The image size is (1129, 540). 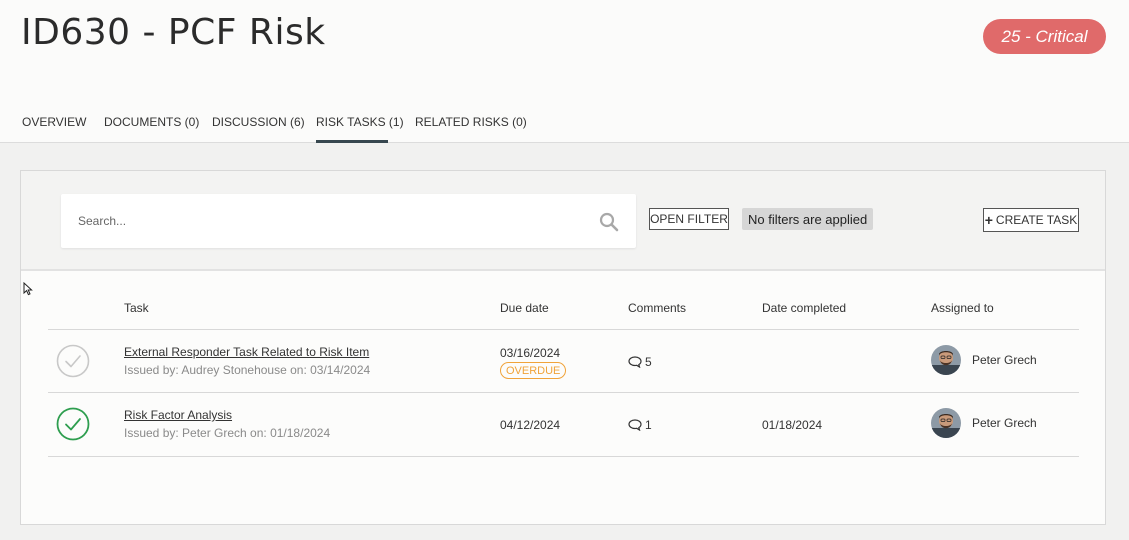 What do you see at coordinates (563, 456) in the screenshot?
I see `row-divider` at bounding box center [563, 456].